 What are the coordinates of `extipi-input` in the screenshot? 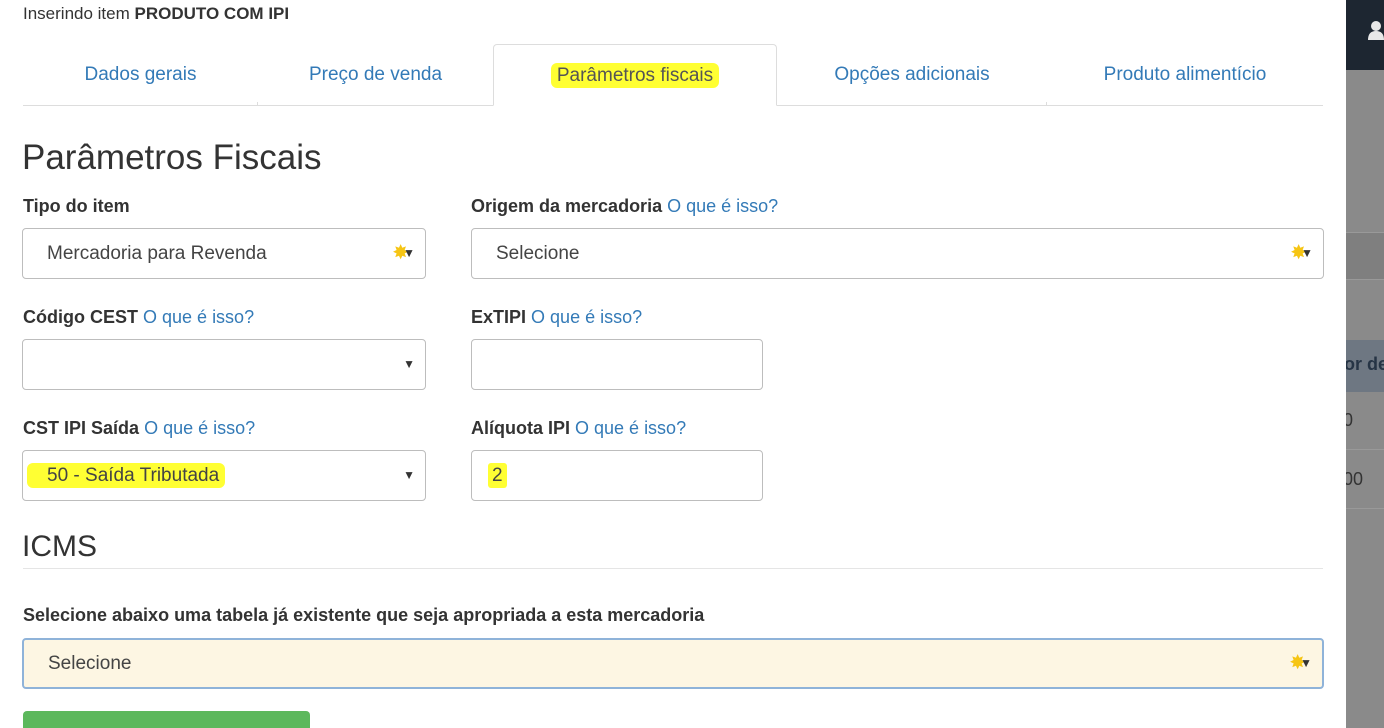 It's located at (617, 364).